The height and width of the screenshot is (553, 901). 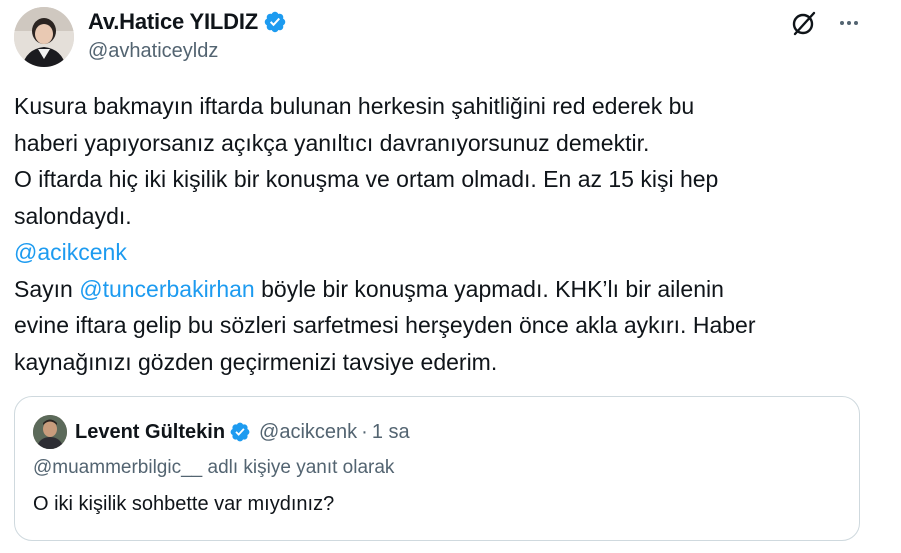 What do you see at coordinates (444, 252) in the screenshot?
I see `mention-link-acikcenk: @acikcenk` at bounding box center [444, 252].